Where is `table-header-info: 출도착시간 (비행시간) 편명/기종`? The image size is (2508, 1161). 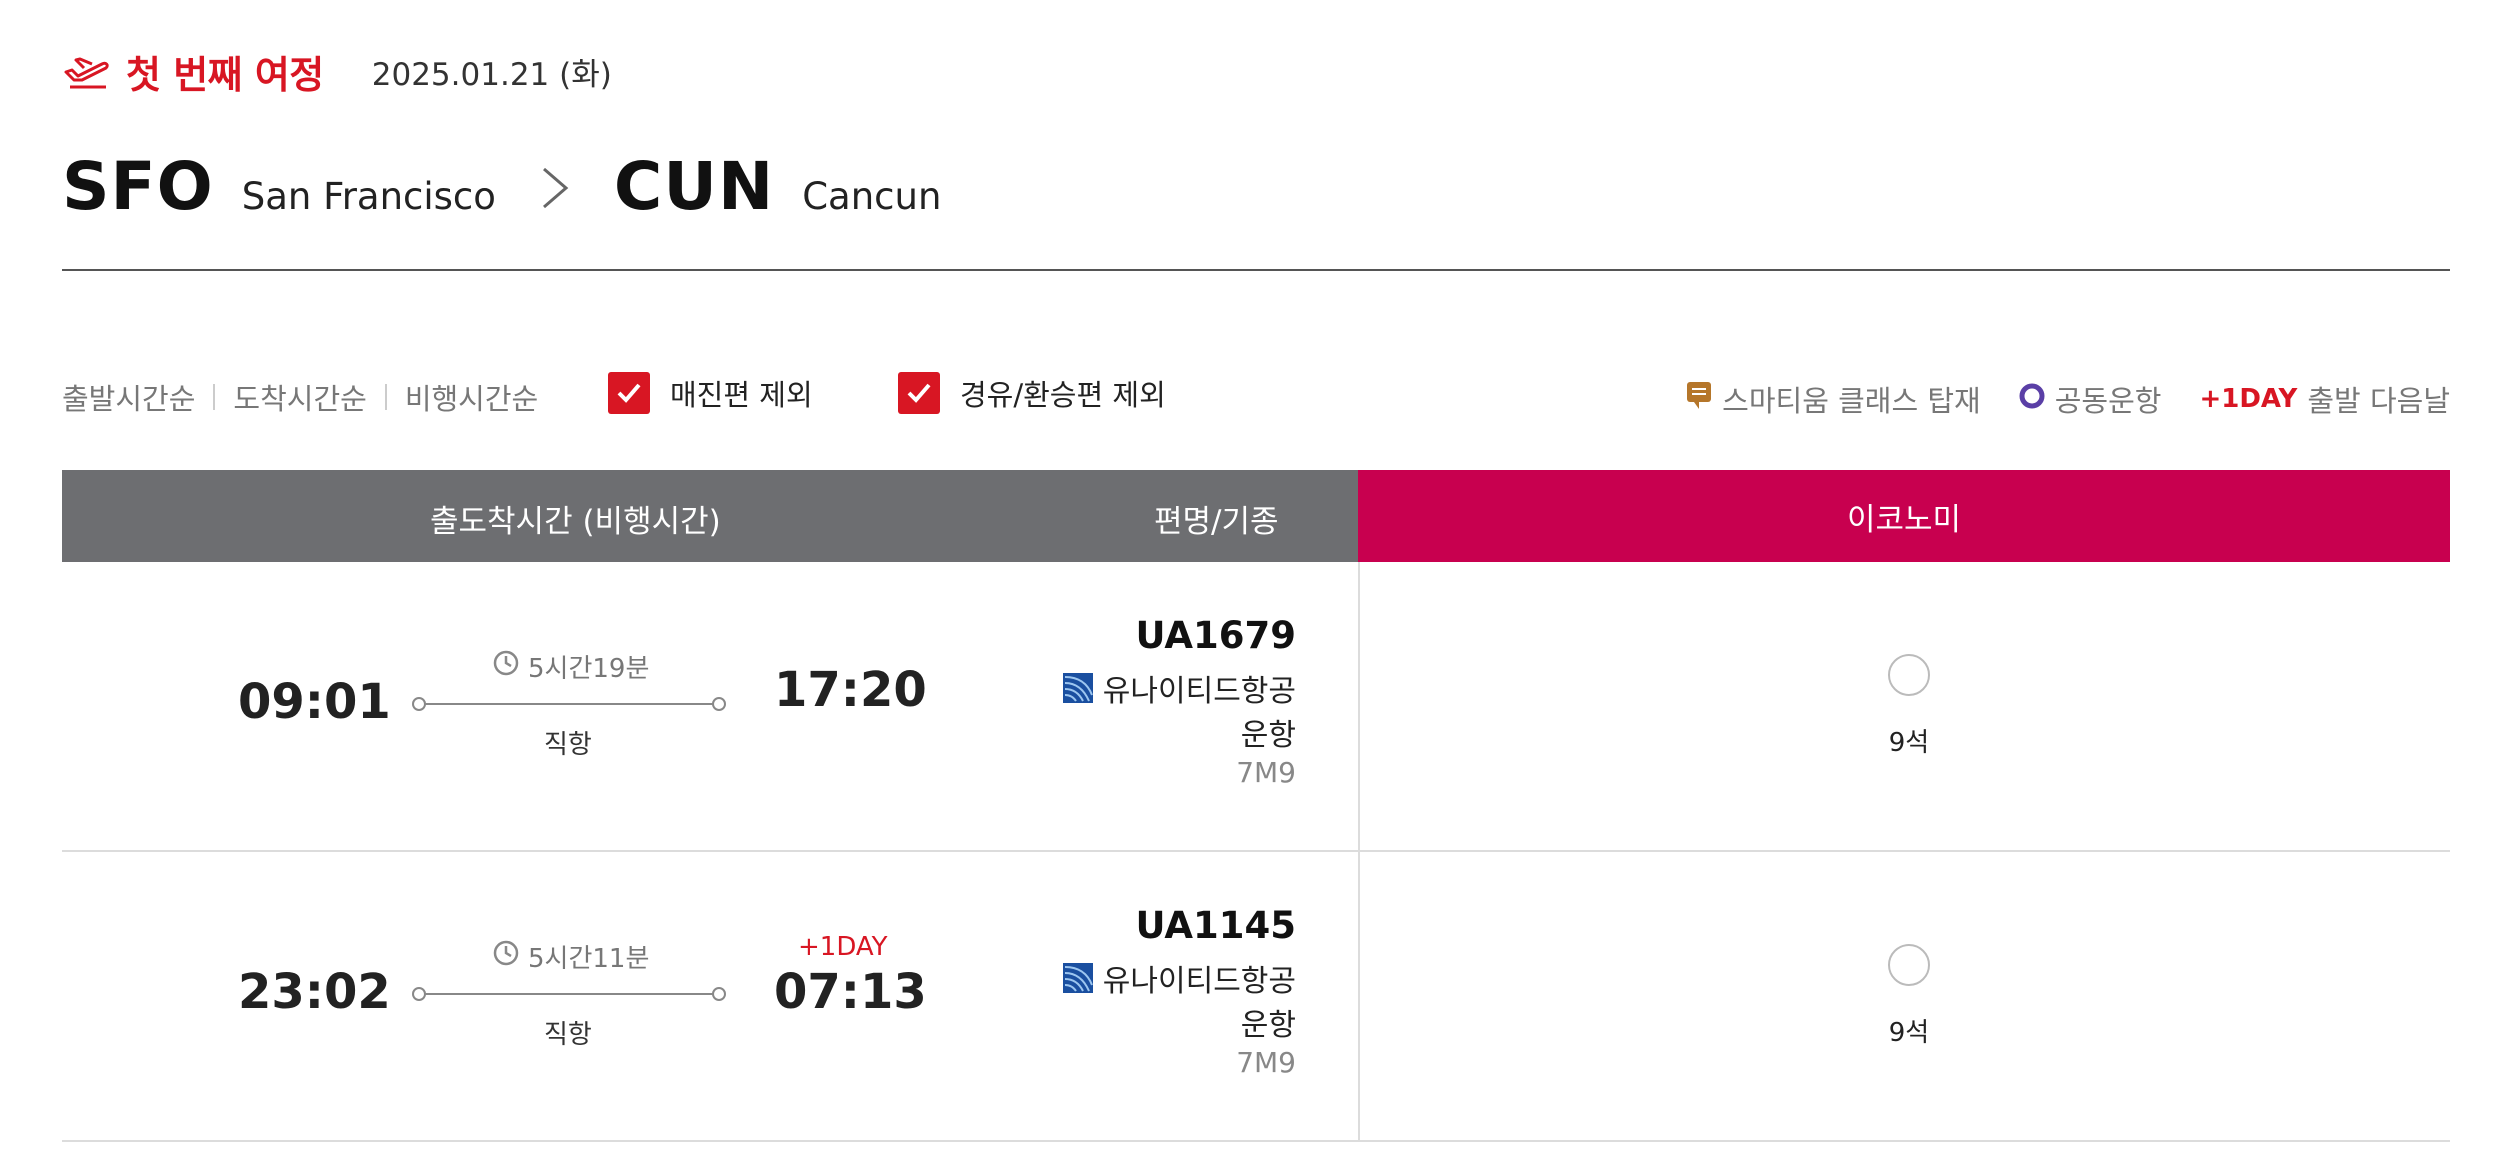 table-header-info: 출도착시간 (비행시간) 편명/기종 is located at coordinates (710, 516).